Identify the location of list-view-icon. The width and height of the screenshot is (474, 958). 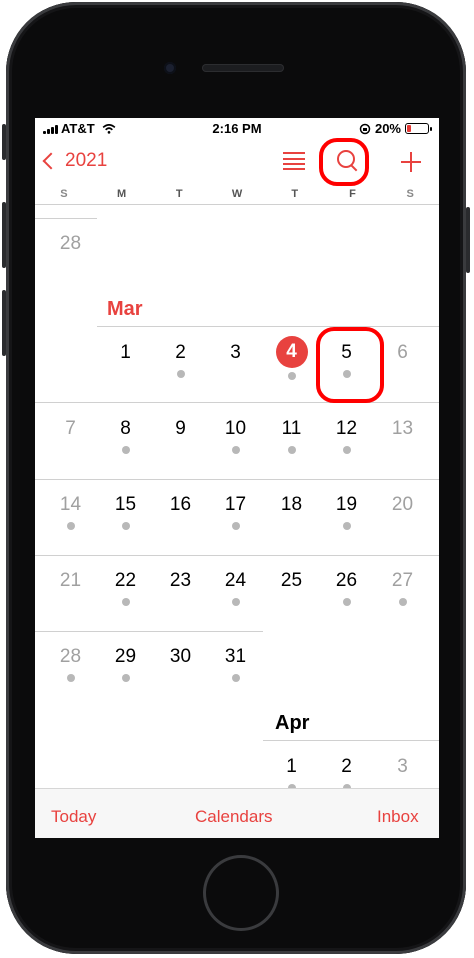
(294, 161).